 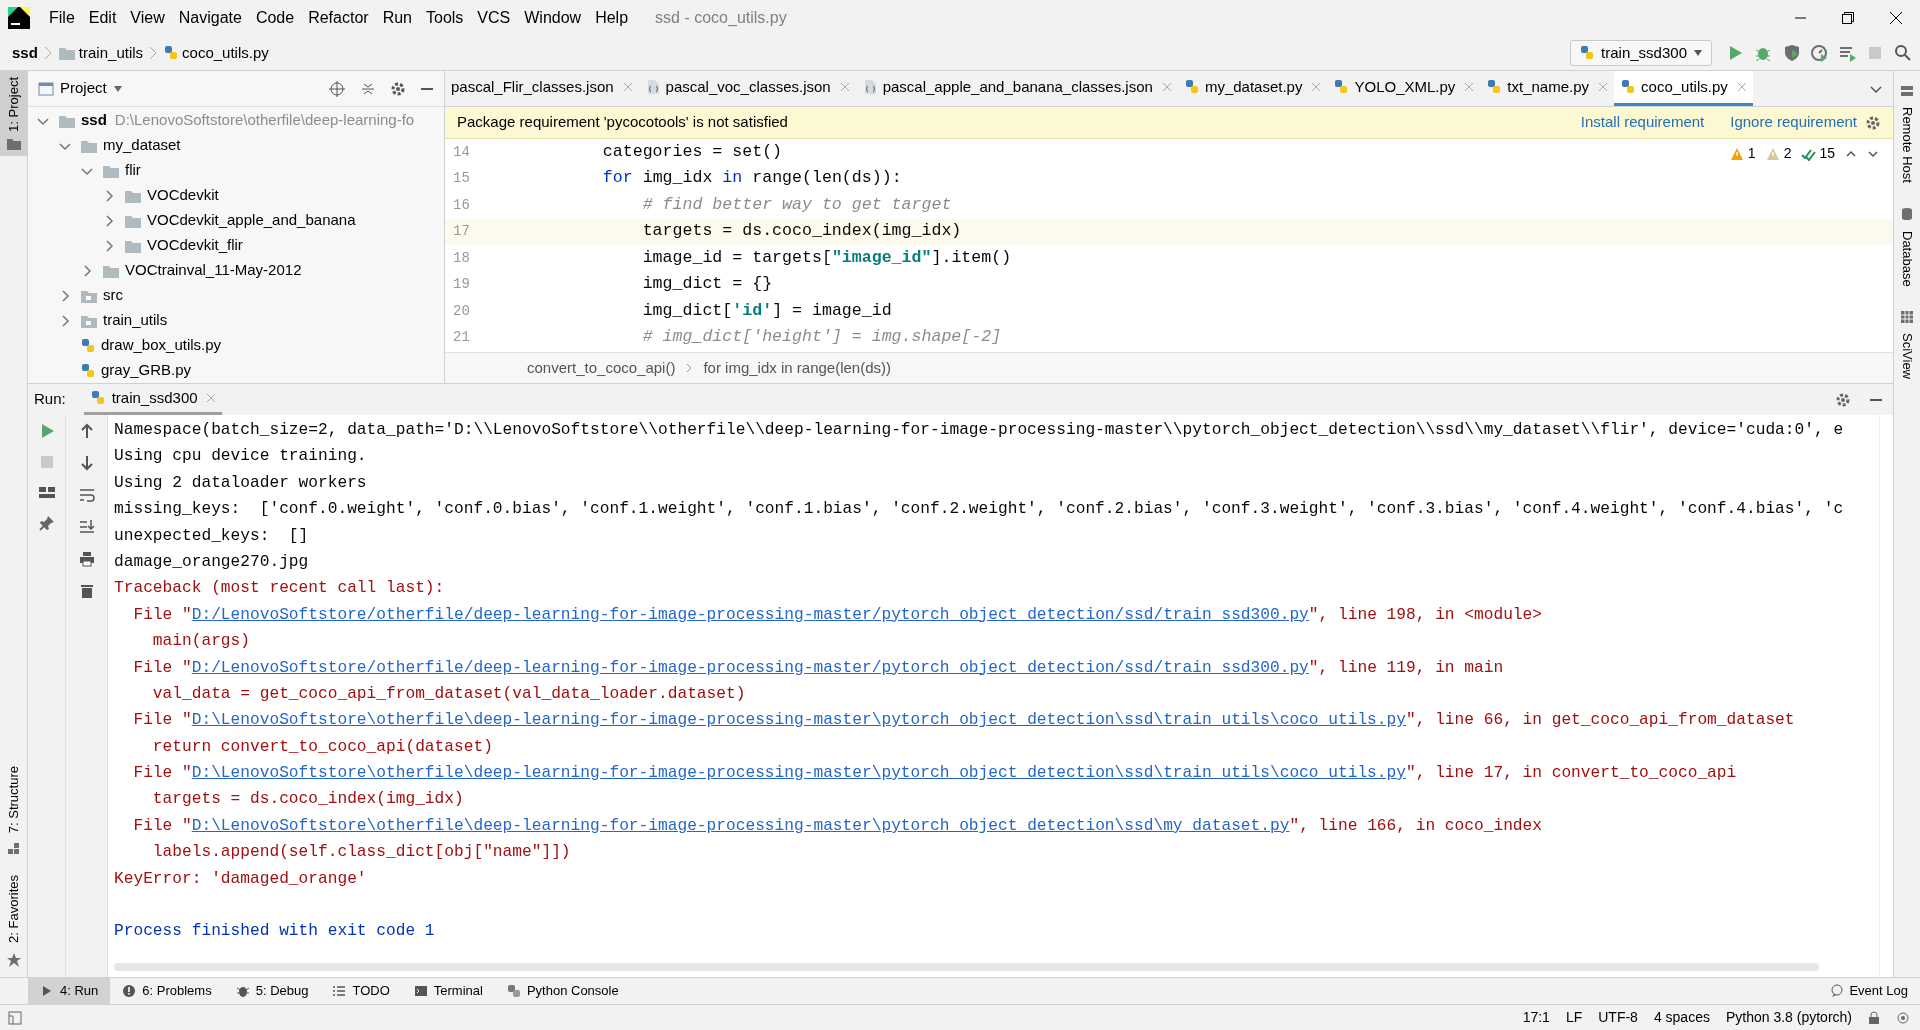 What do you see at coordinates (83, 88) in the screenshot?
I see `panel-title: Project` at bounding box center [83, 88].